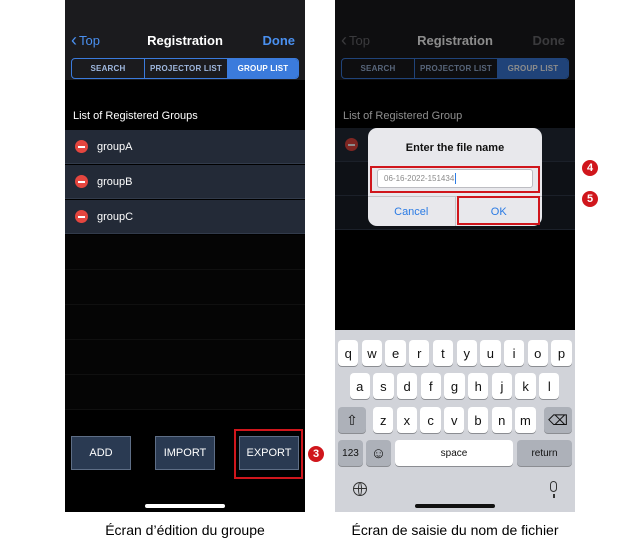 Image resolution: width=640 pixels, height=547 pixels. I want to click on return-key: return, so click(544, 453).